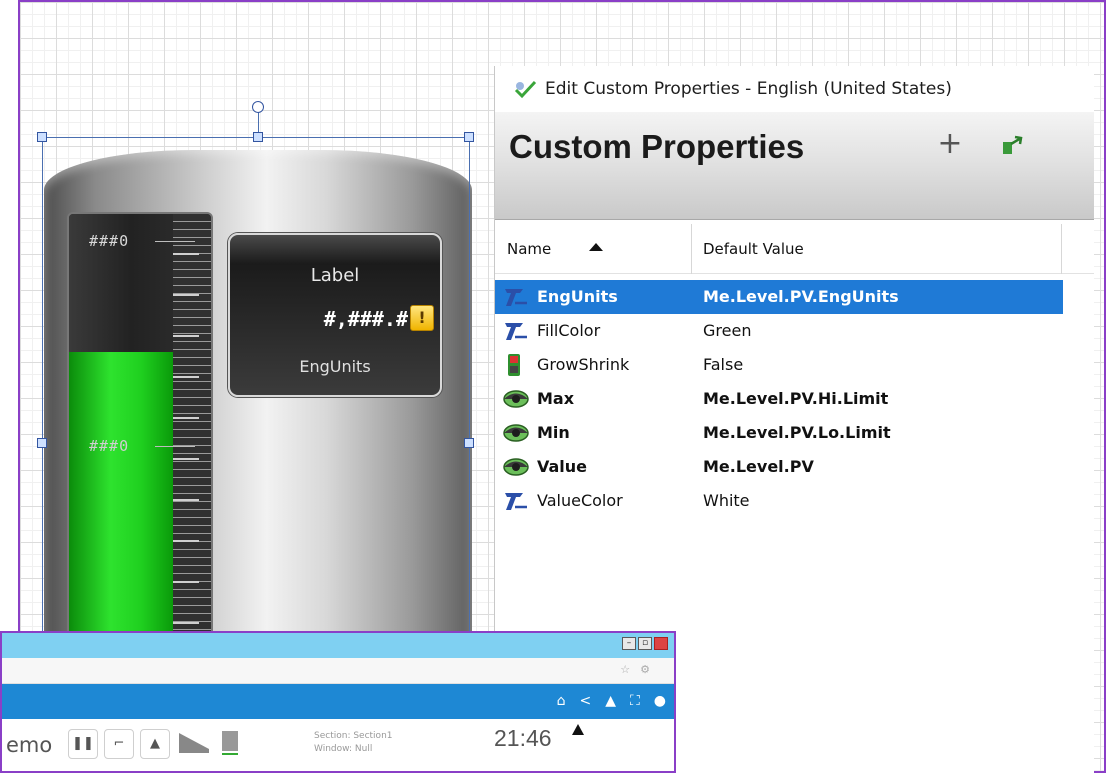  I want to click on property-row-max: Max Me.Level.PV.Hi.Limit, so click(794, 399).